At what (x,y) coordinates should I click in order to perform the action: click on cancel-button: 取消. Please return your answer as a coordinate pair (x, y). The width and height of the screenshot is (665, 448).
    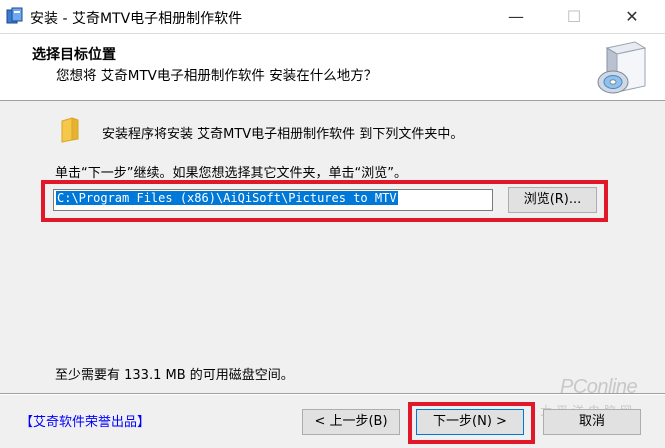
    Looking at the image, I should click on (592, 422).